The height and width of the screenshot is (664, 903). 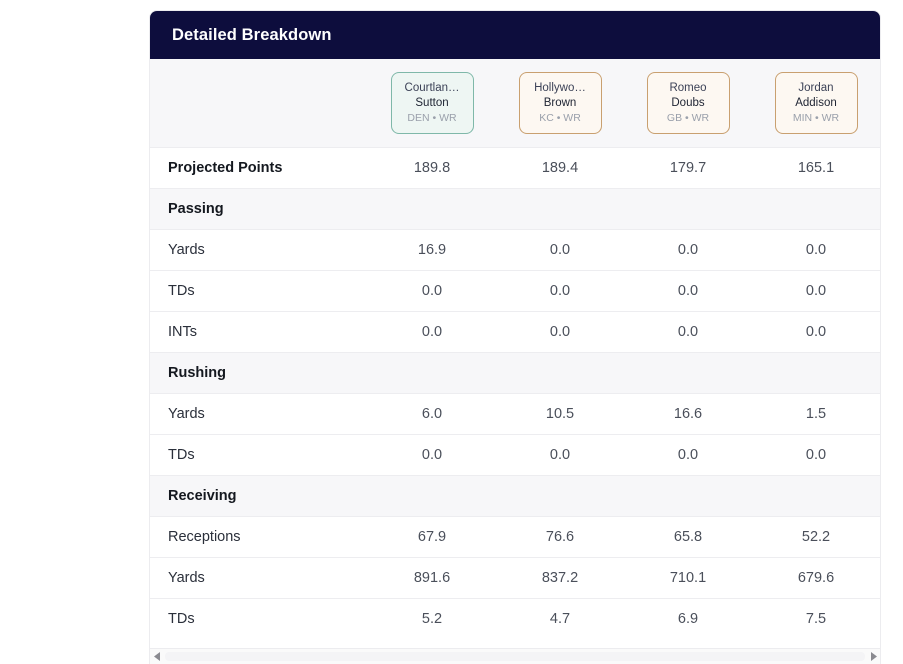 What do you see at coordinates (560, 537) in the screenshot?
I see `stat-value-cell: 76.6` at bounding box center [560, 537].